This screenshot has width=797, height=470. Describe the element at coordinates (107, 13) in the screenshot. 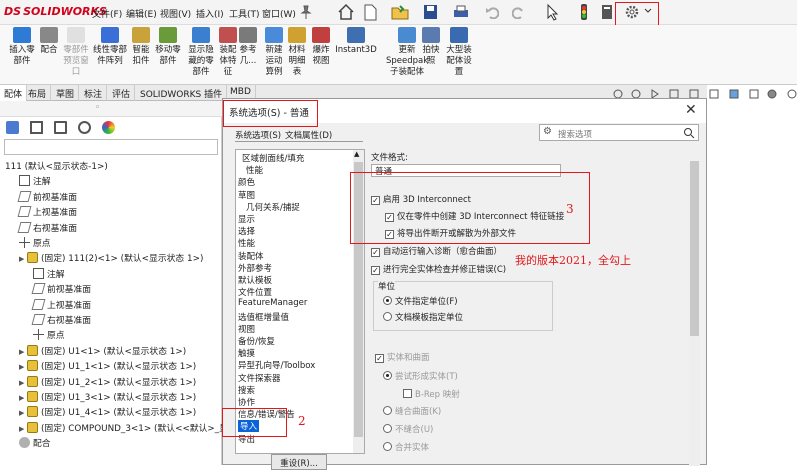

I see `menu-item: 文件(F)` at that location.